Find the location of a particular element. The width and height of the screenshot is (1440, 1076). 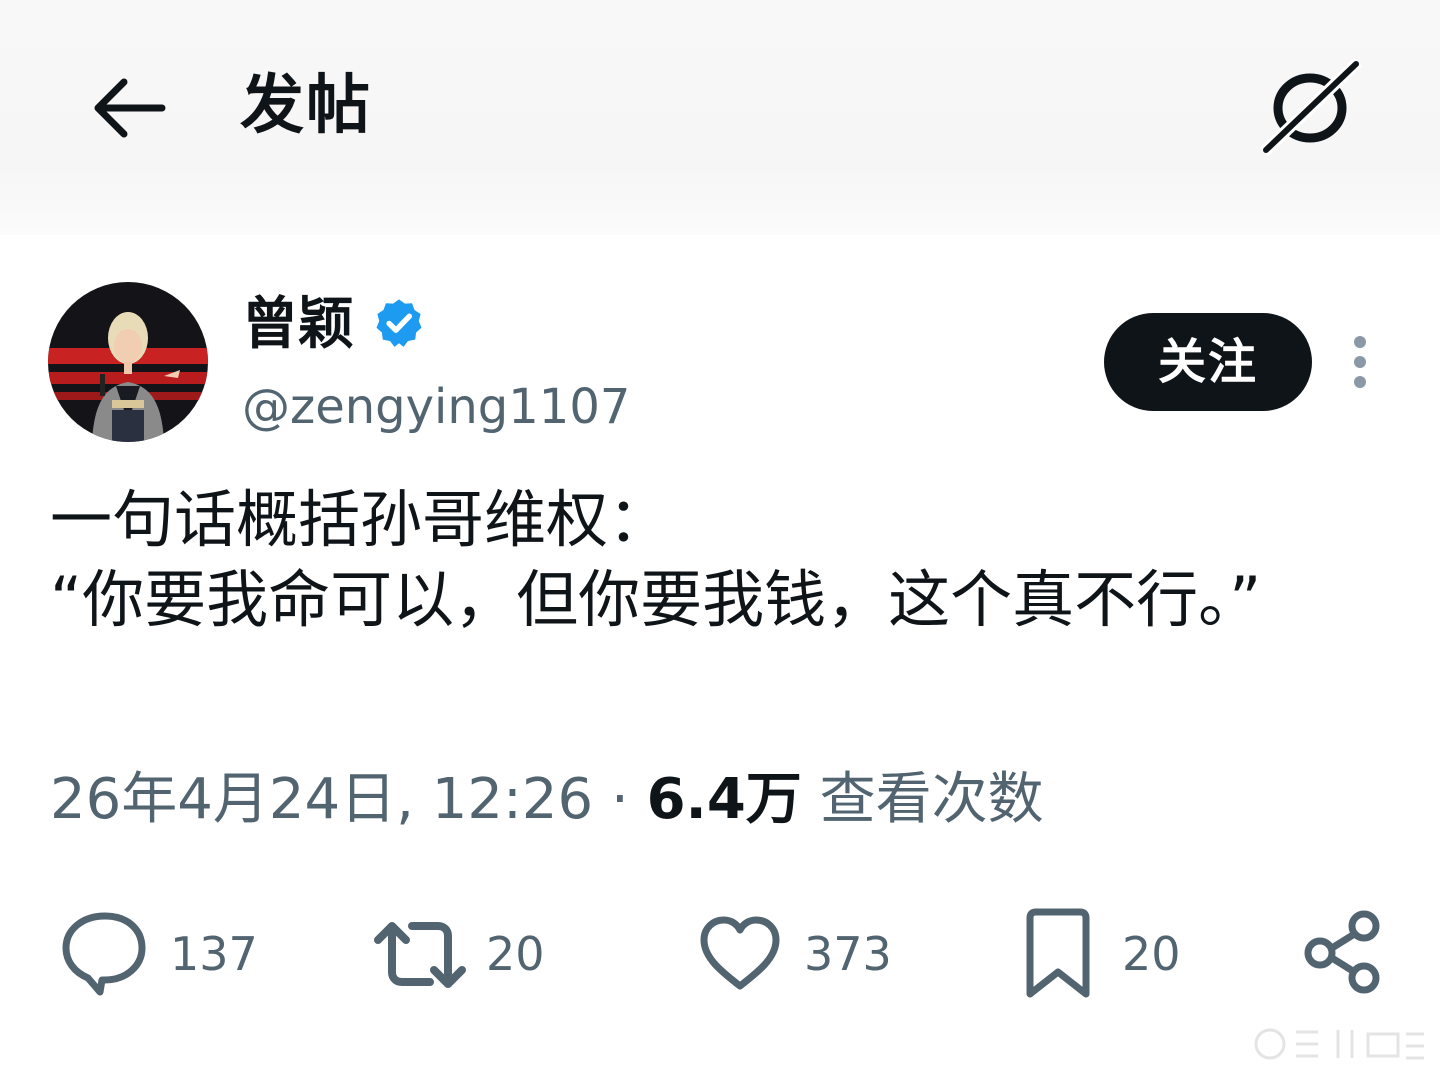

repost-button: 20 is located at coordinates (467, 954).